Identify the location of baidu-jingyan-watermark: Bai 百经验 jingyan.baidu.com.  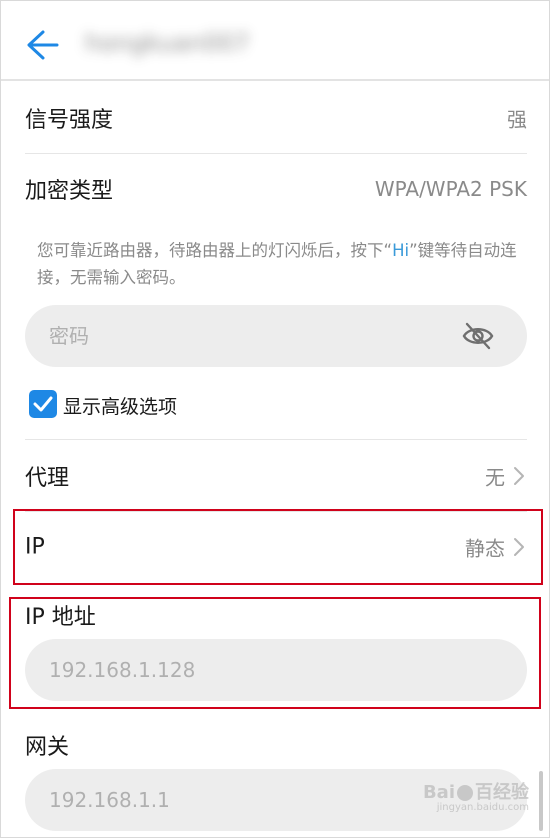
(476, 795).